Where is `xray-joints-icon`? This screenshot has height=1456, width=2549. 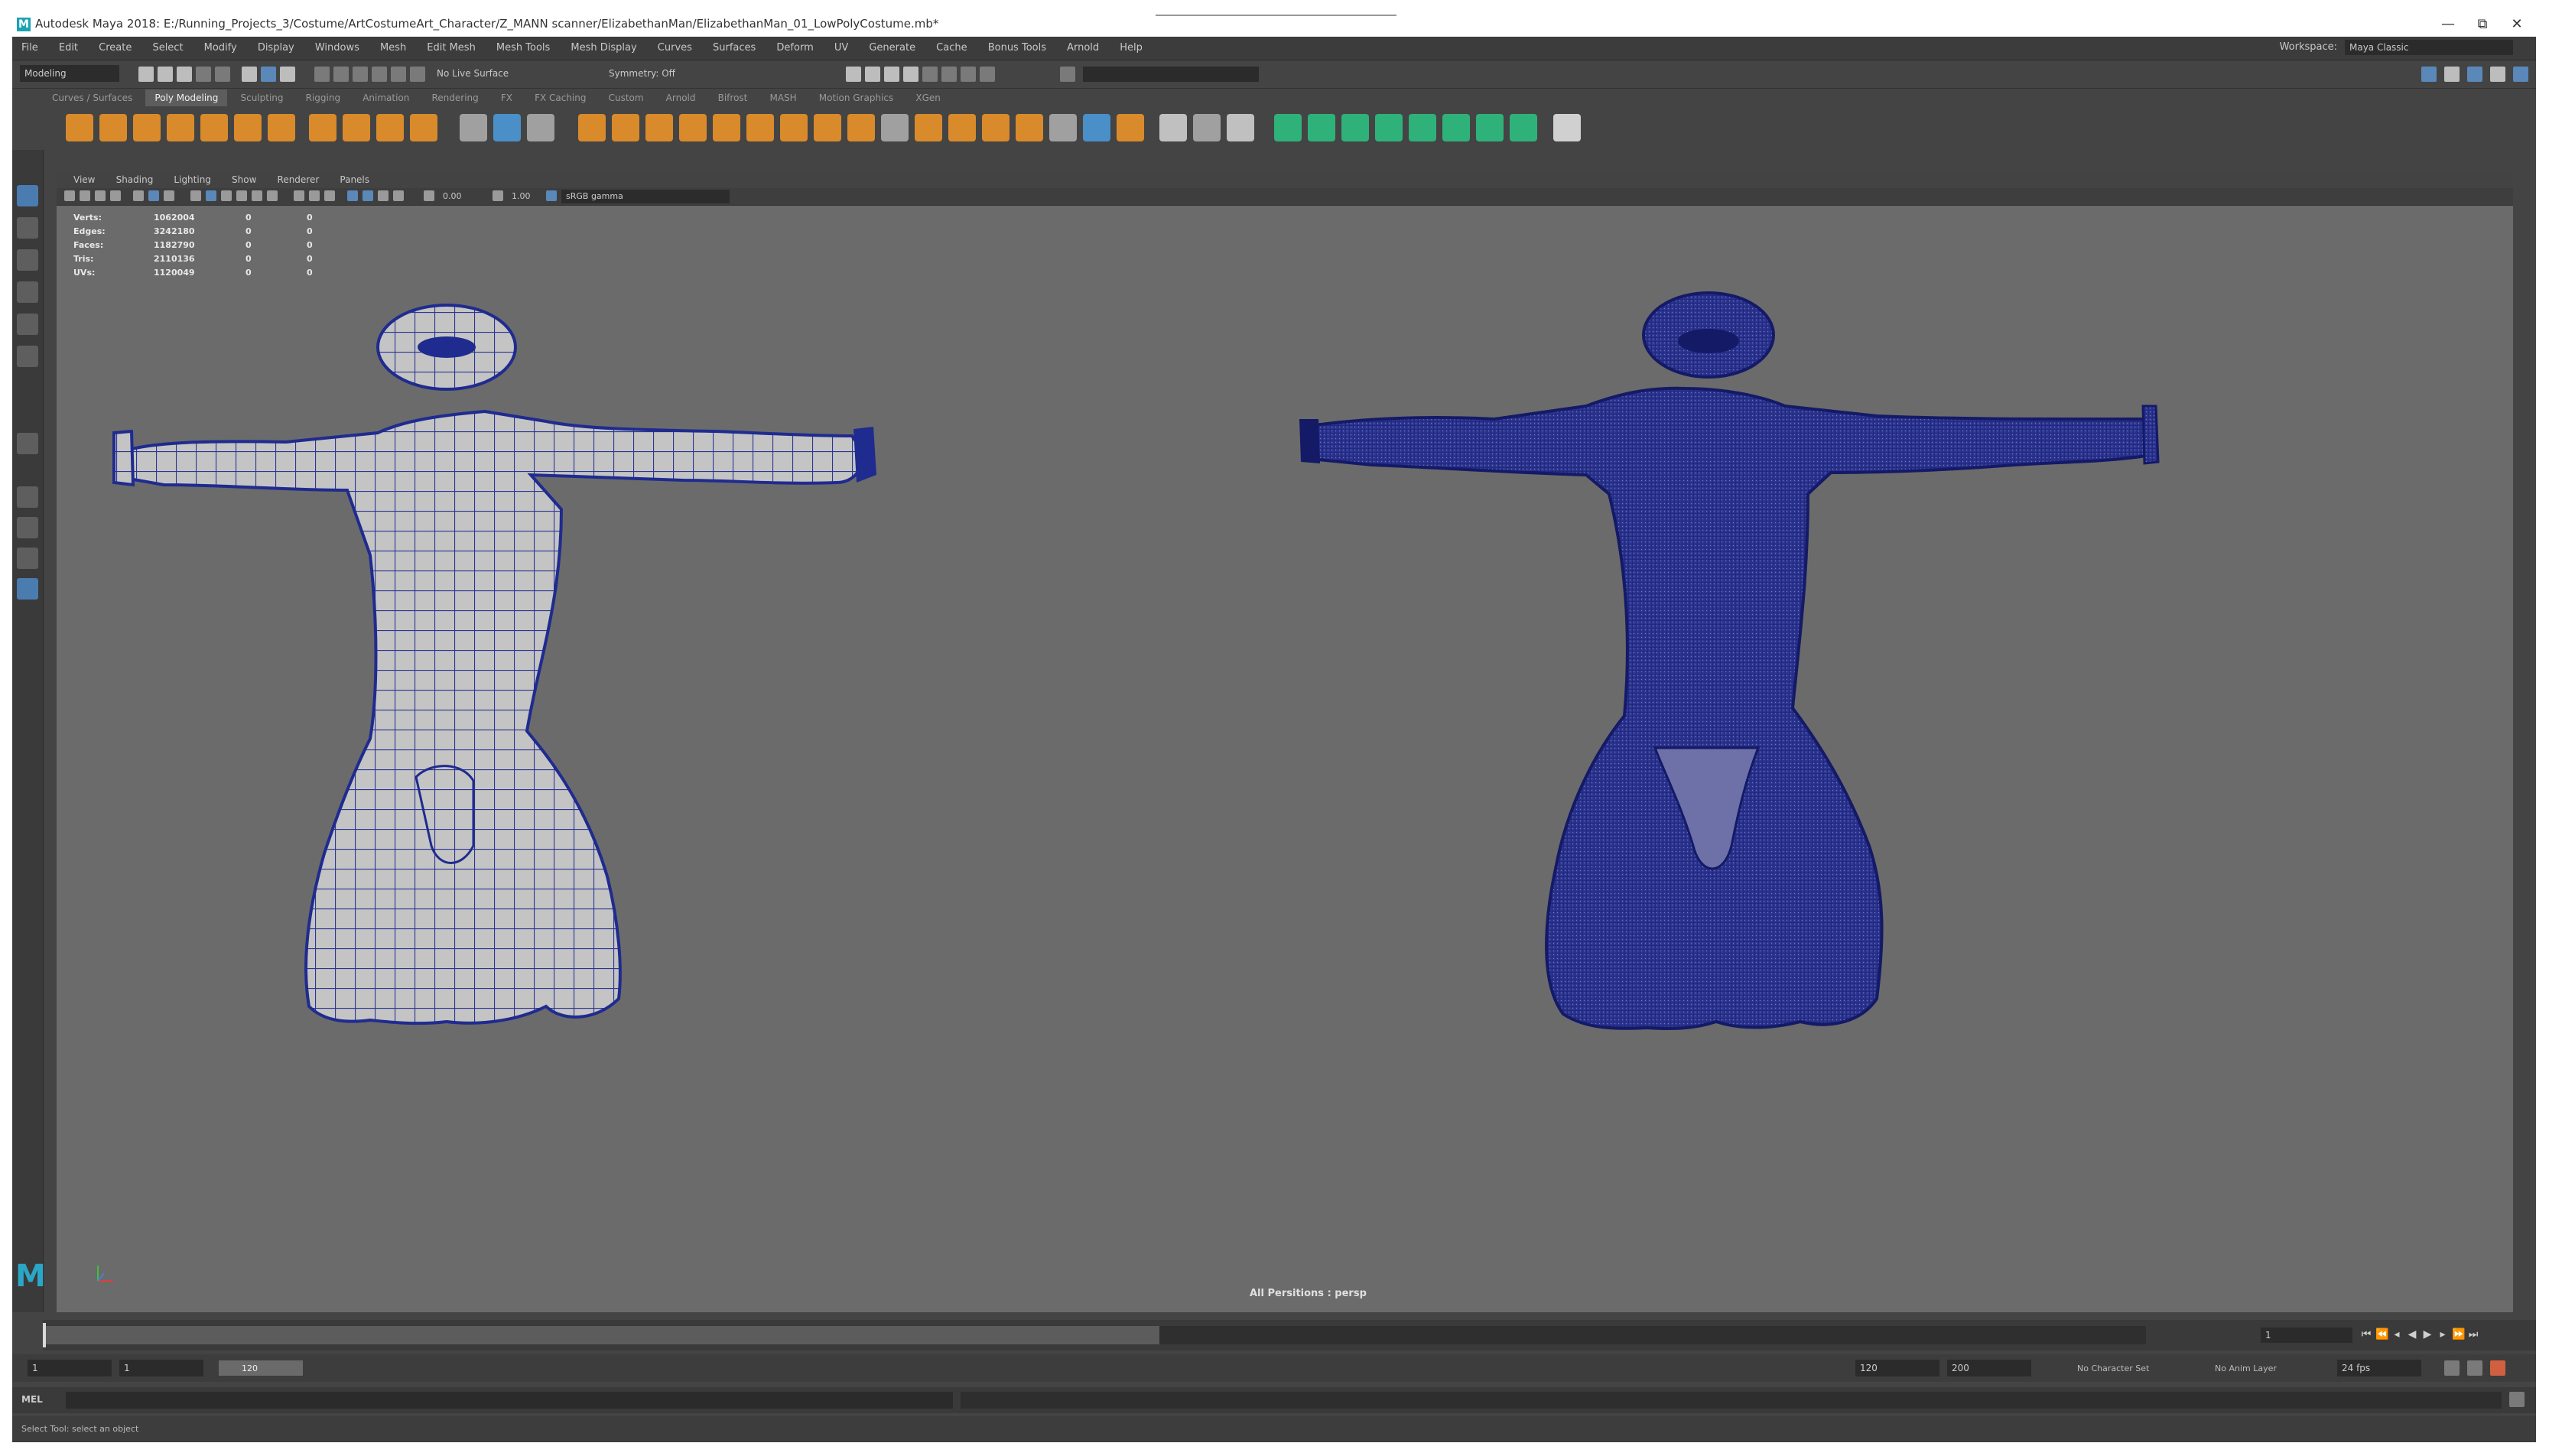
xray-joints-icon is located at coordinates (383, 195).